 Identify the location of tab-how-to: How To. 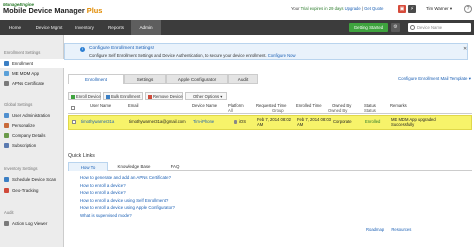
(88, 166).